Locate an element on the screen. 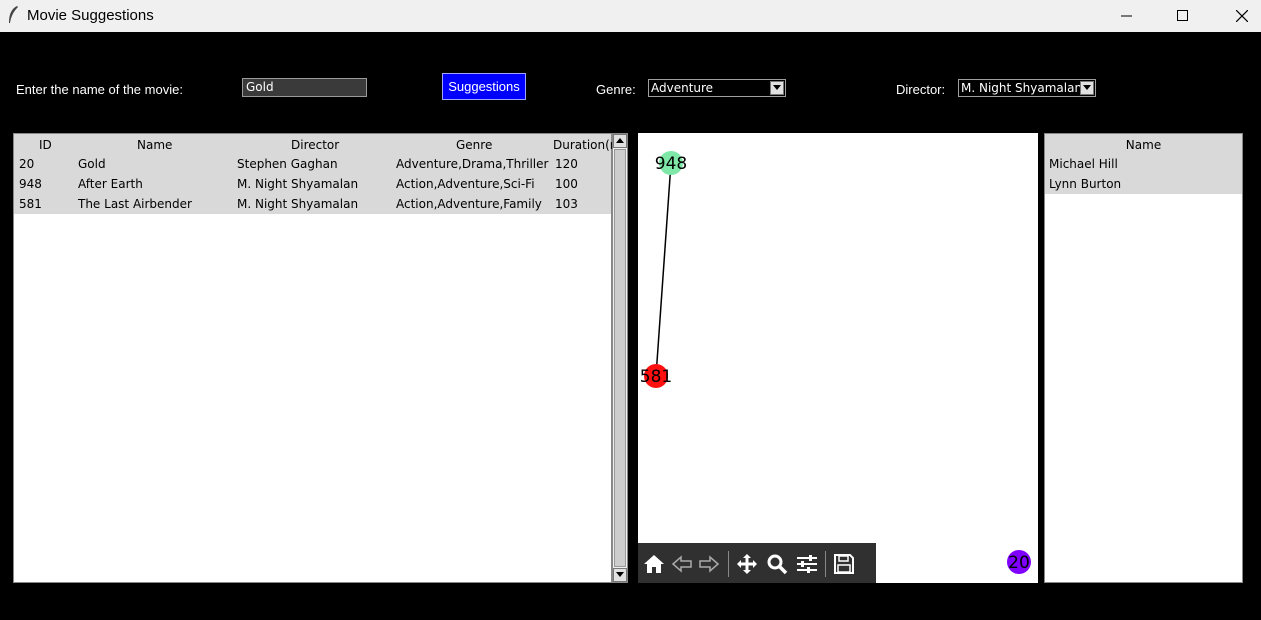  close-icon is located at coordinates (1242, 16).